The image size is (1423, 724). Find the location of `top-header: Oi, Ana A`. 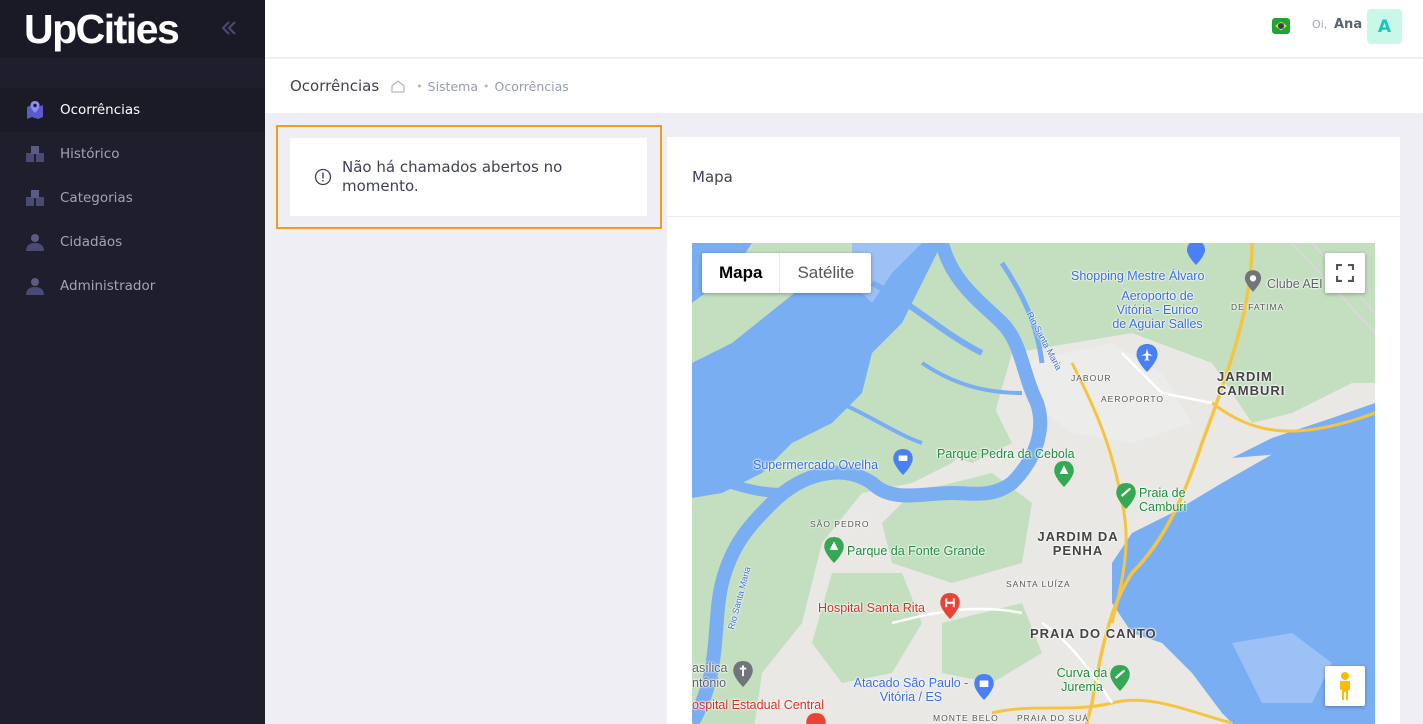

top-header: Oi, Ana A is located at coordinates (844, 29).